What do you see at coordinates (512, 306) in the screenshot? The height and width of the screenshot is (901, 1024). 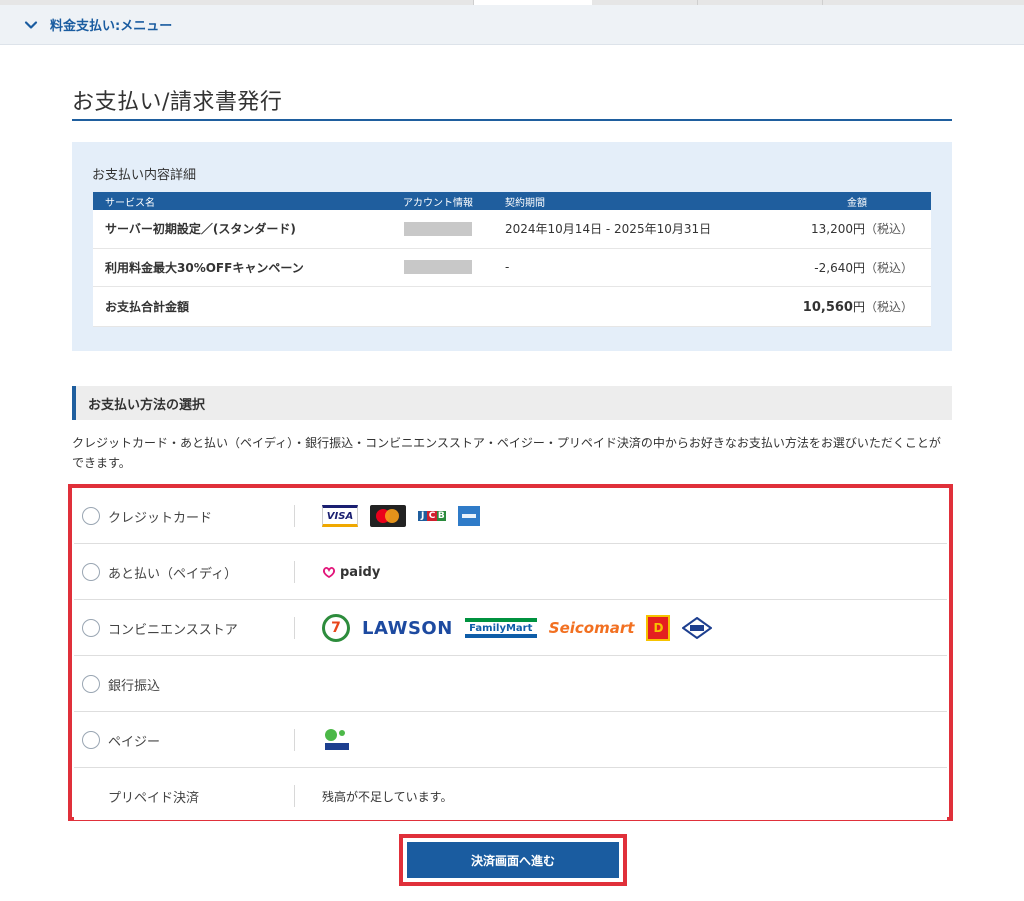 I see `total-row: お支払合計金額 10,560円（税込）` at bounding box center [512, 306].